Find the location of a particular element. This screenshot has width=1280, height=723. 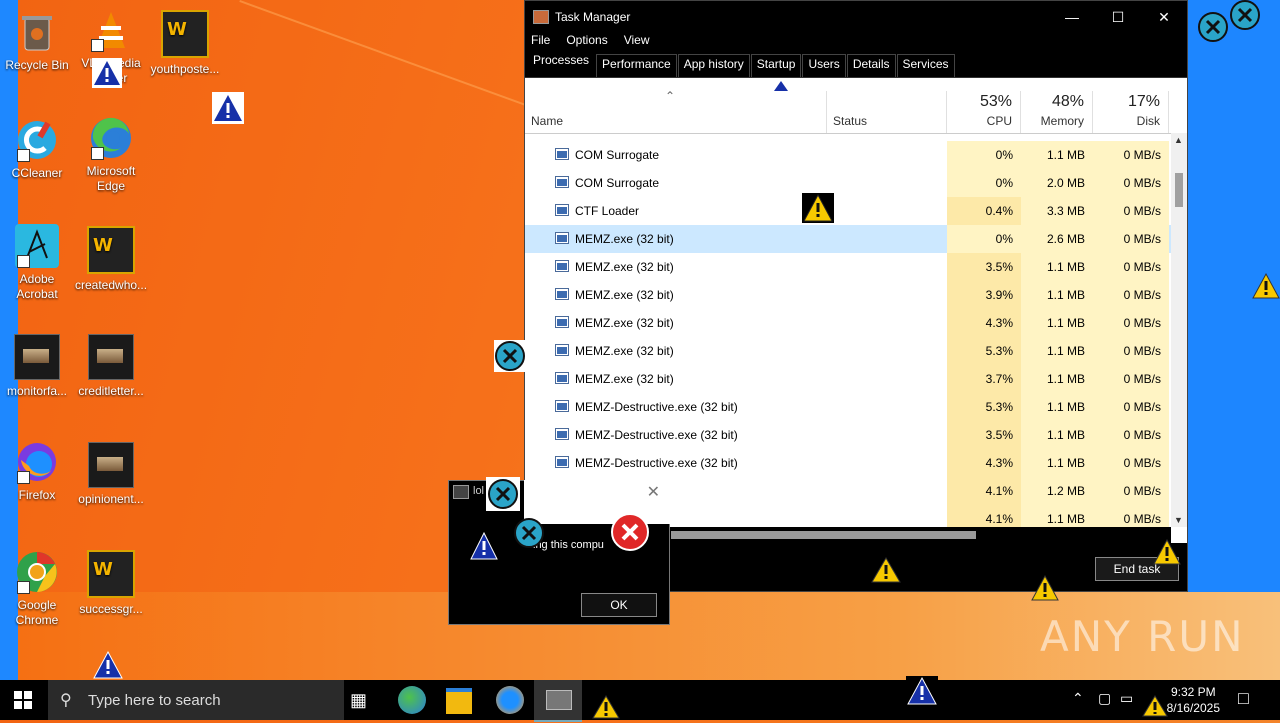

process-name: MEMZ.exe (32 bit) is located at coordinates (624, 267).